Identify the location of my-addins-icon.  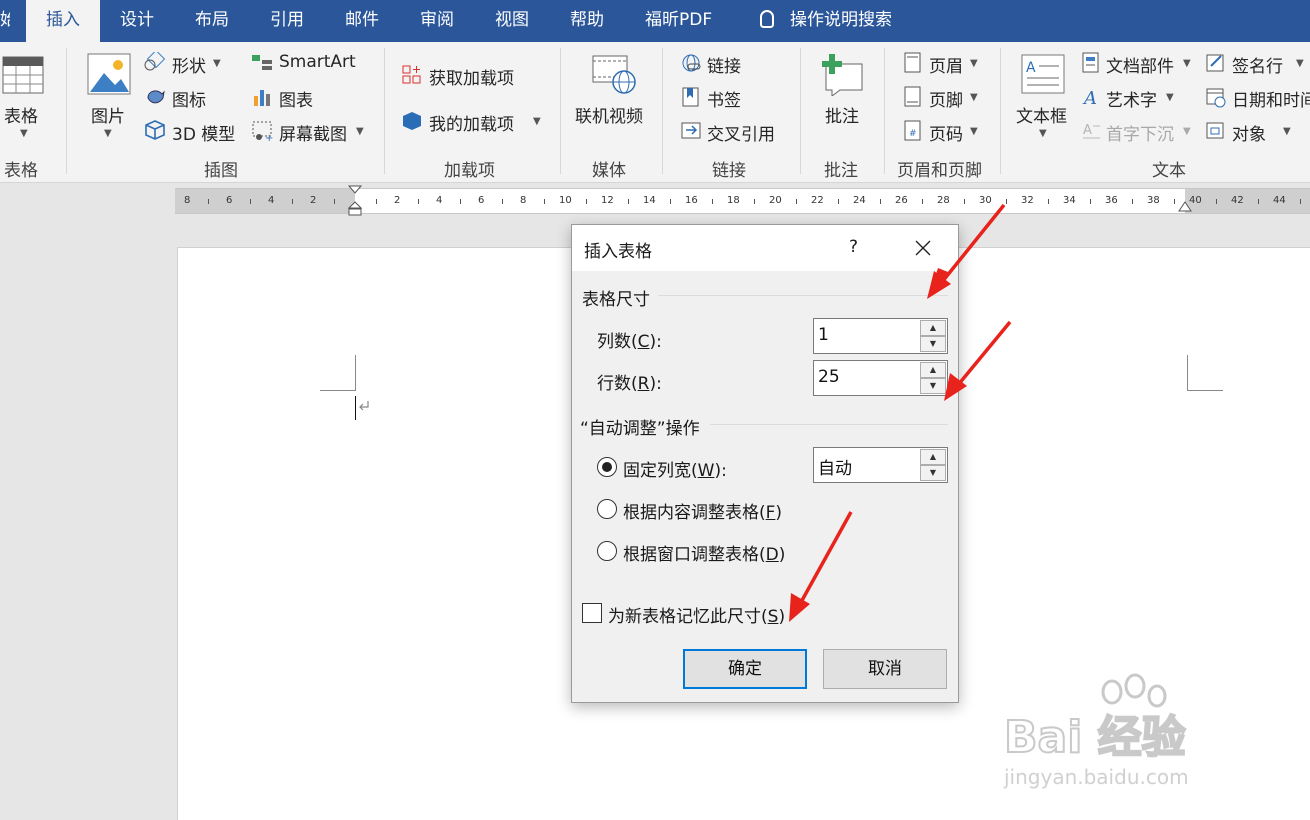
(412, 121).